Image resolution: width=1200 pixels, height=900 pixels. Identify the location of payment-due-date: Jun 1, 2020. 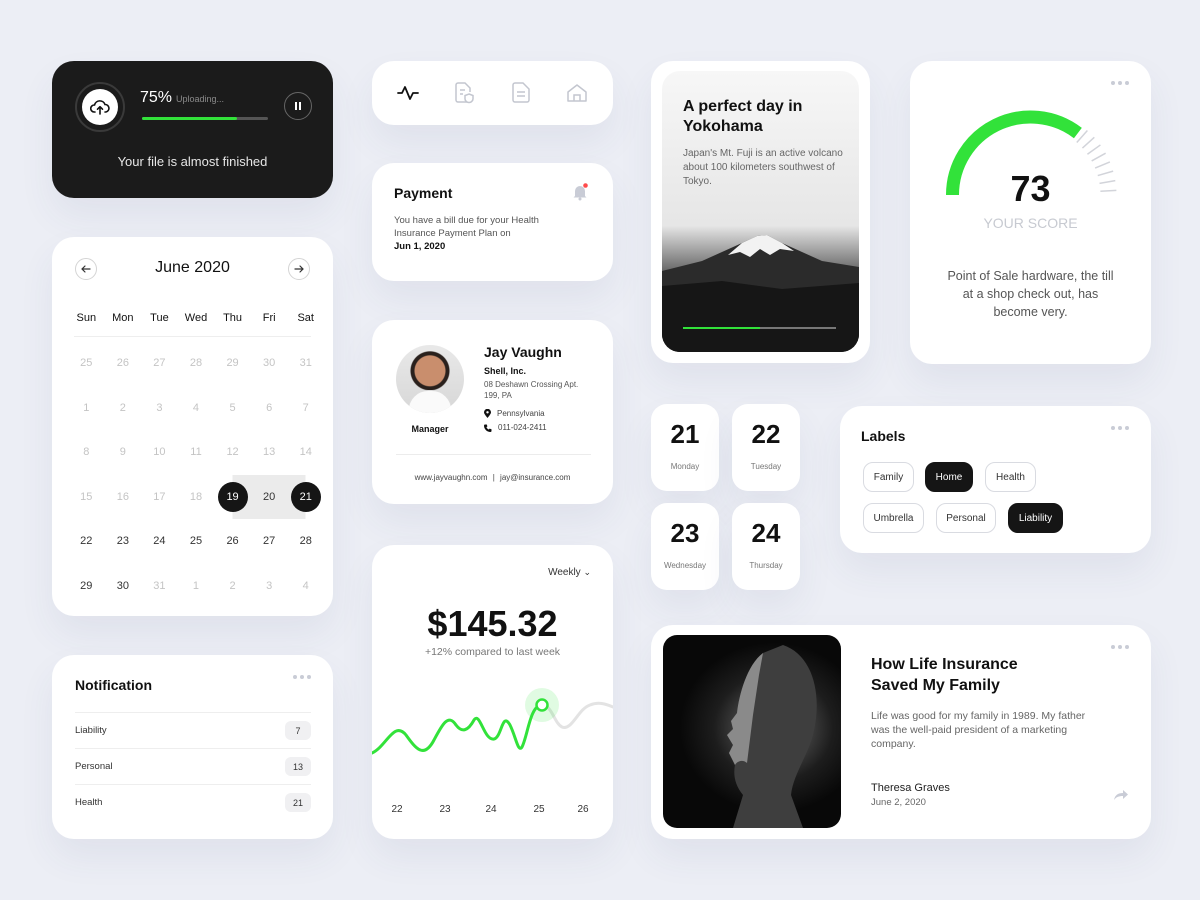
(420, 246).